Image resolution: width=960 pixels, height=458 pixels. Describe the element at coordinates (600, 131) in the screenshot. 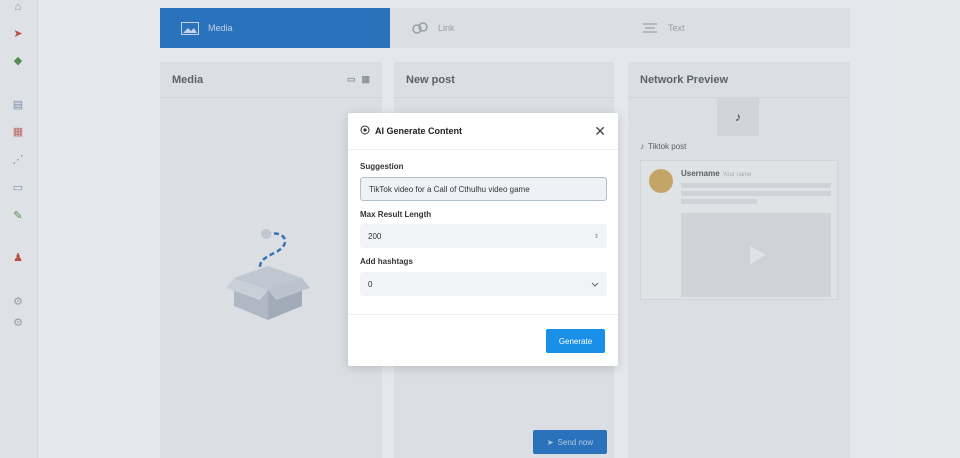

I see `close-icon: ✕` at that location.